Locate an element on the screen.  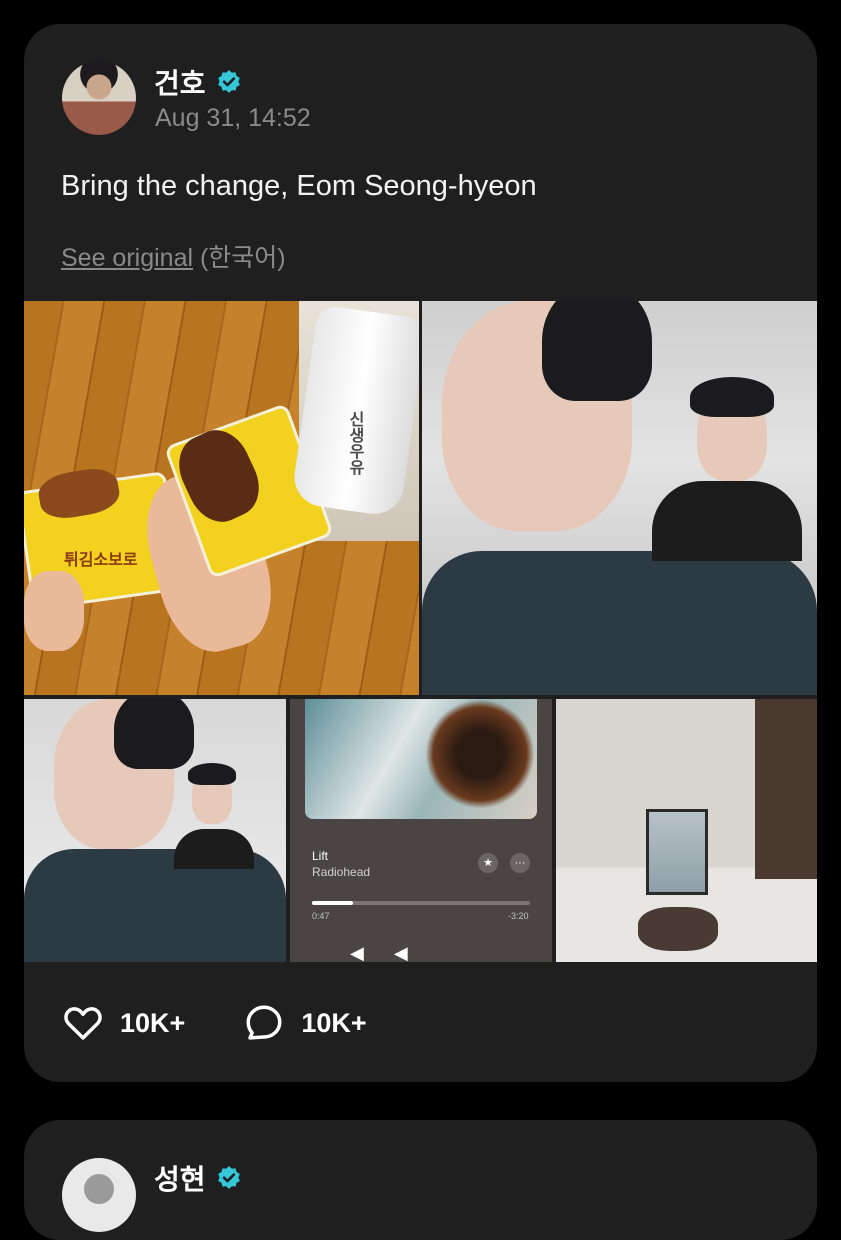
elapsed-time: 0:47 is located at coordinates (321, 916).